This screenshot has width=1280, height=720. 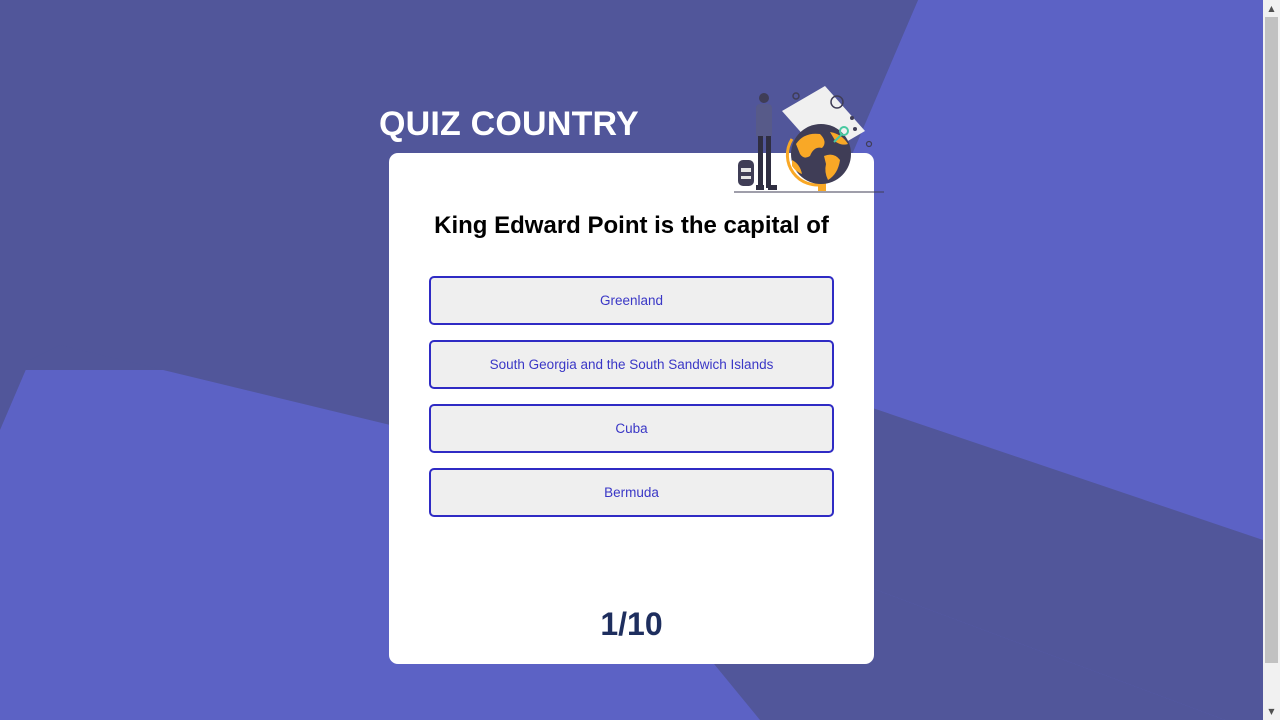 What do you see at coordinates (809, 139) in the screenshot?
I see `traveler-globe-illustration` at bounding box center [809, 139].